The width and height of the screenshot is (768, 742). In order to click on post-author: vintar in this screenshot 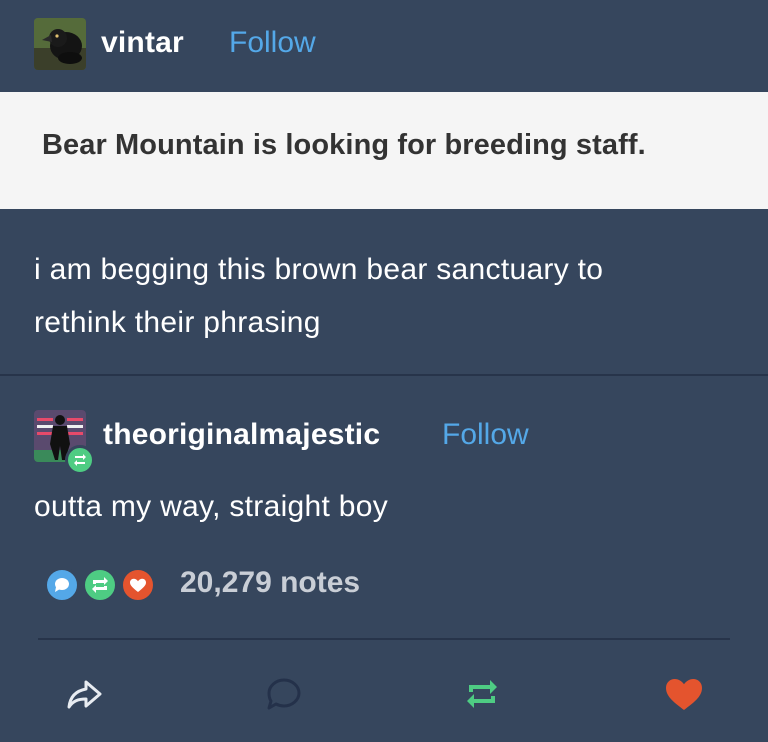, I will do `click(142, 43)`.